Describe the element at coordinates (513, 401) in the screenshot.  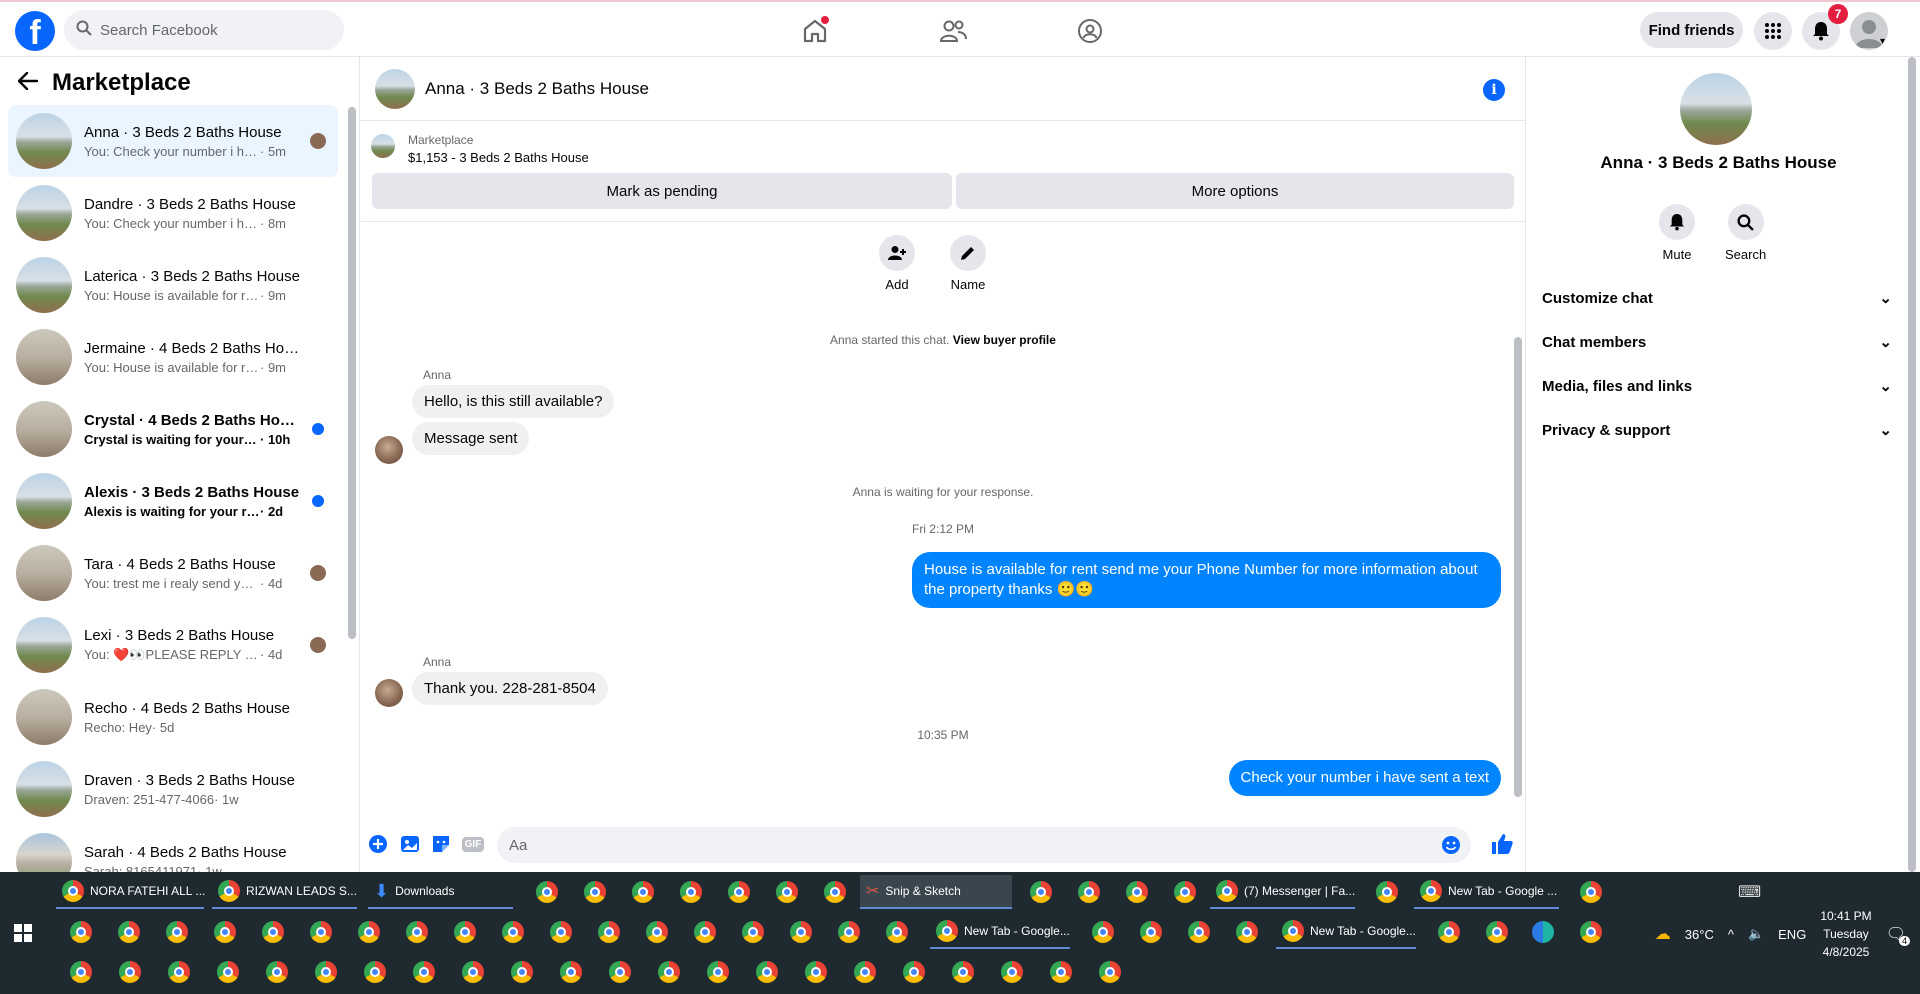
I see `incoming-message: Hello, is this still available?` at that location.